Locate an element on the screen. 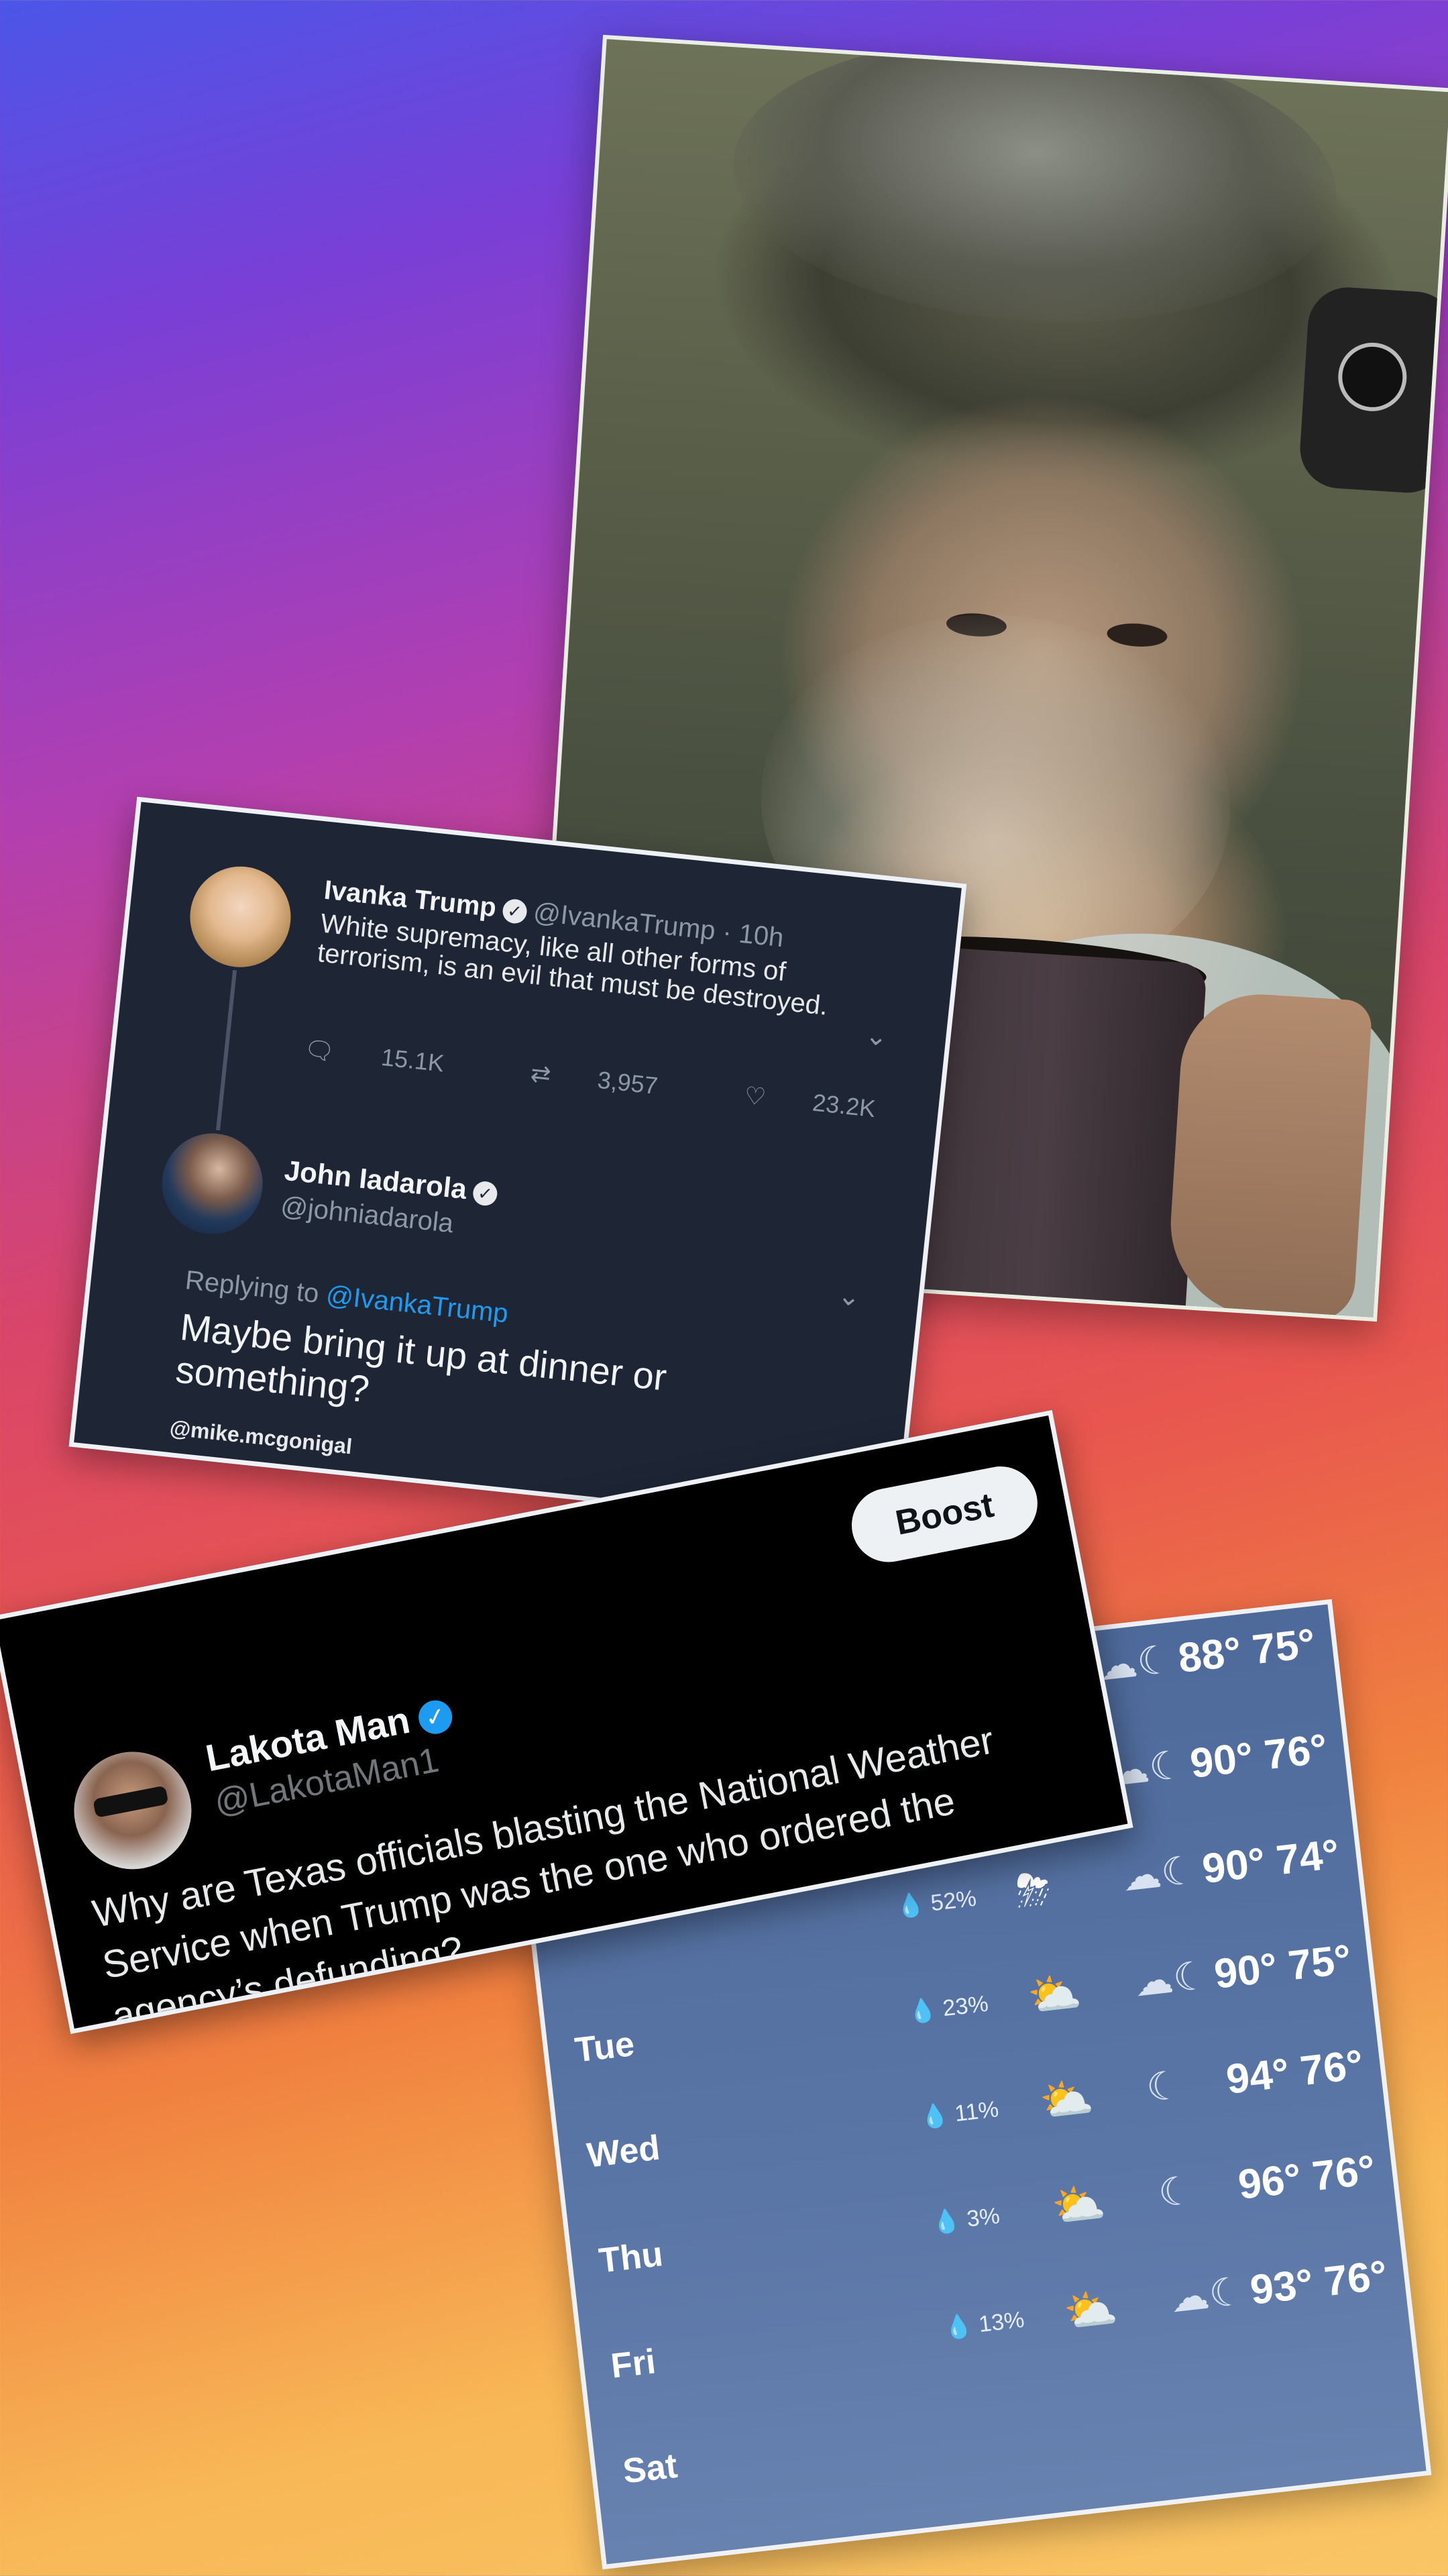 The width and height of the screenshot is (1448, 2576). precip-chance: 💧 23% is located at coordinates (948, 2008).